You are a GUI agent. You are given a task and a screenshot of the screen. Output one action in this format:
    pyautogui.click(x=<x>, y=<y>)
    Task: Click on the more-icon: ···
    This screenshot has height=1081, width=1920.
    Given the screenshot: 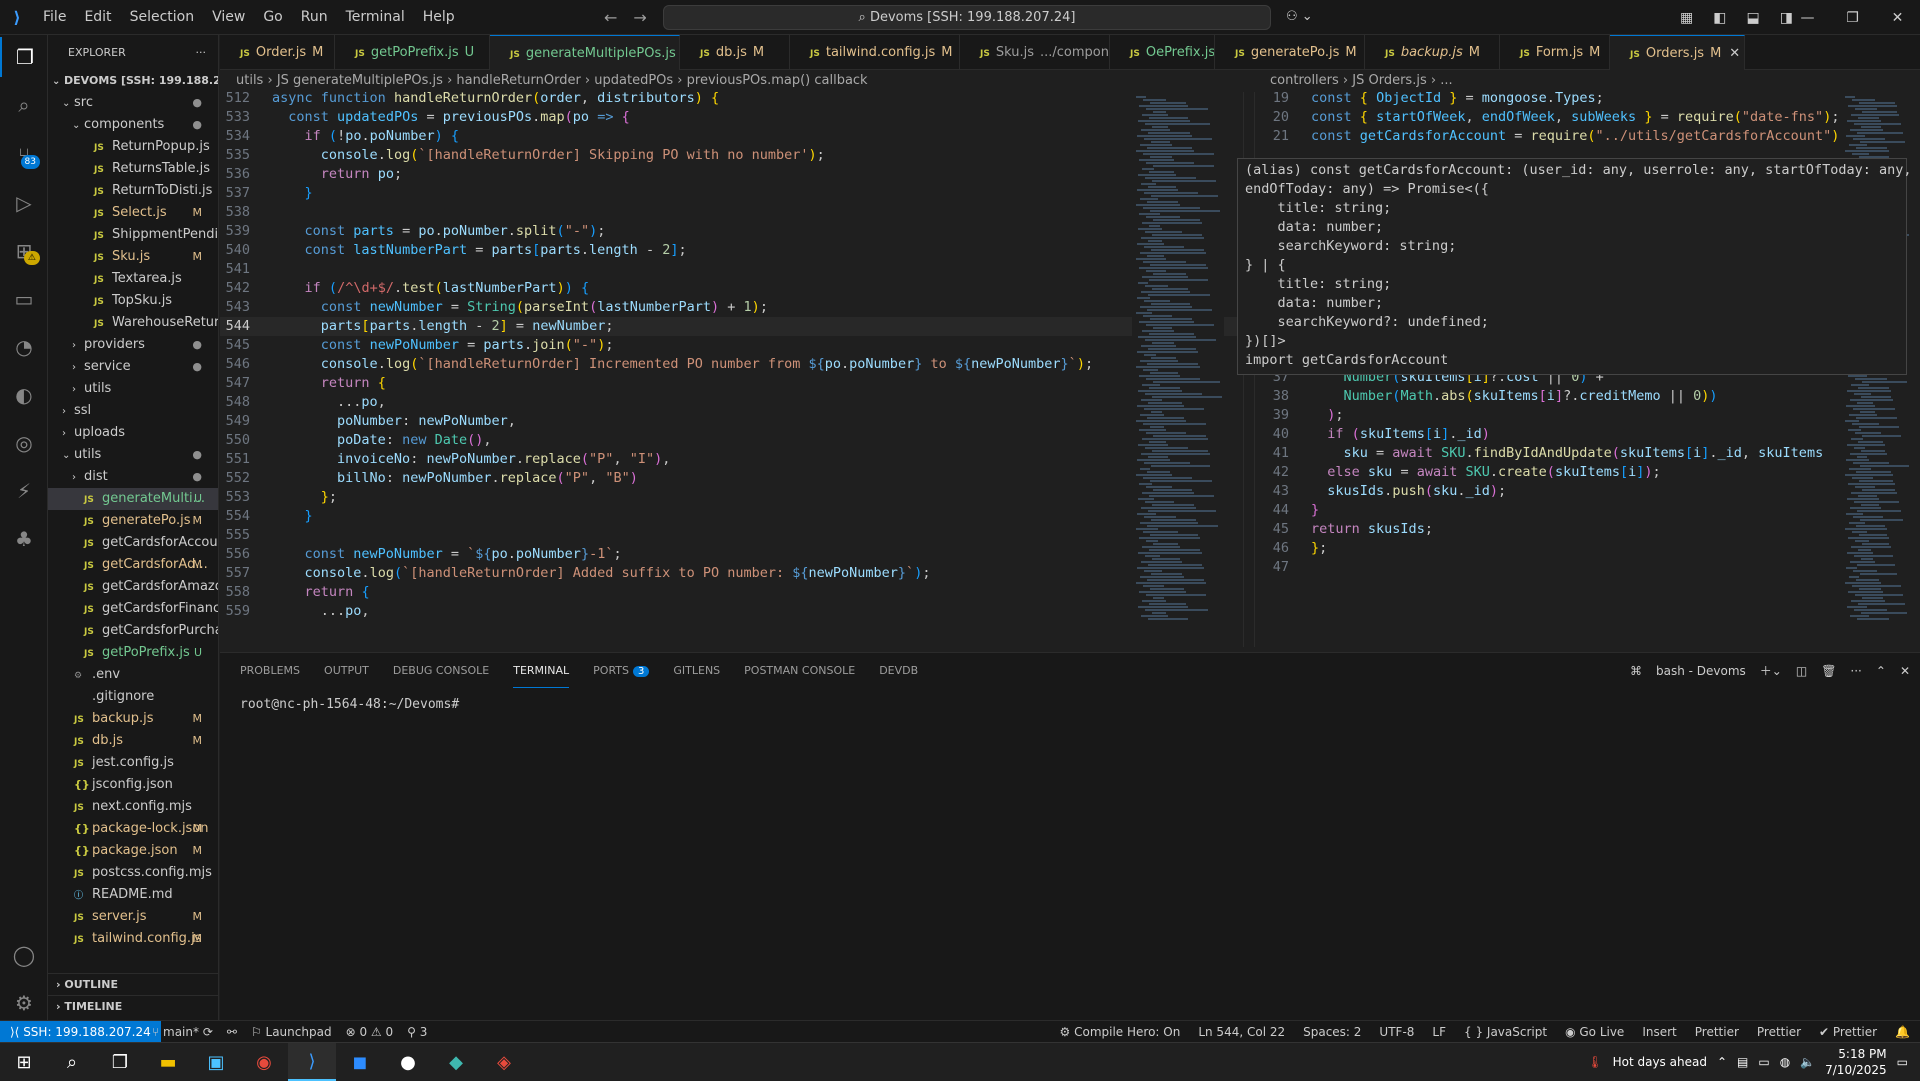 What is the action you would take?
    pyautogui.click(x=1855, y=671)
    